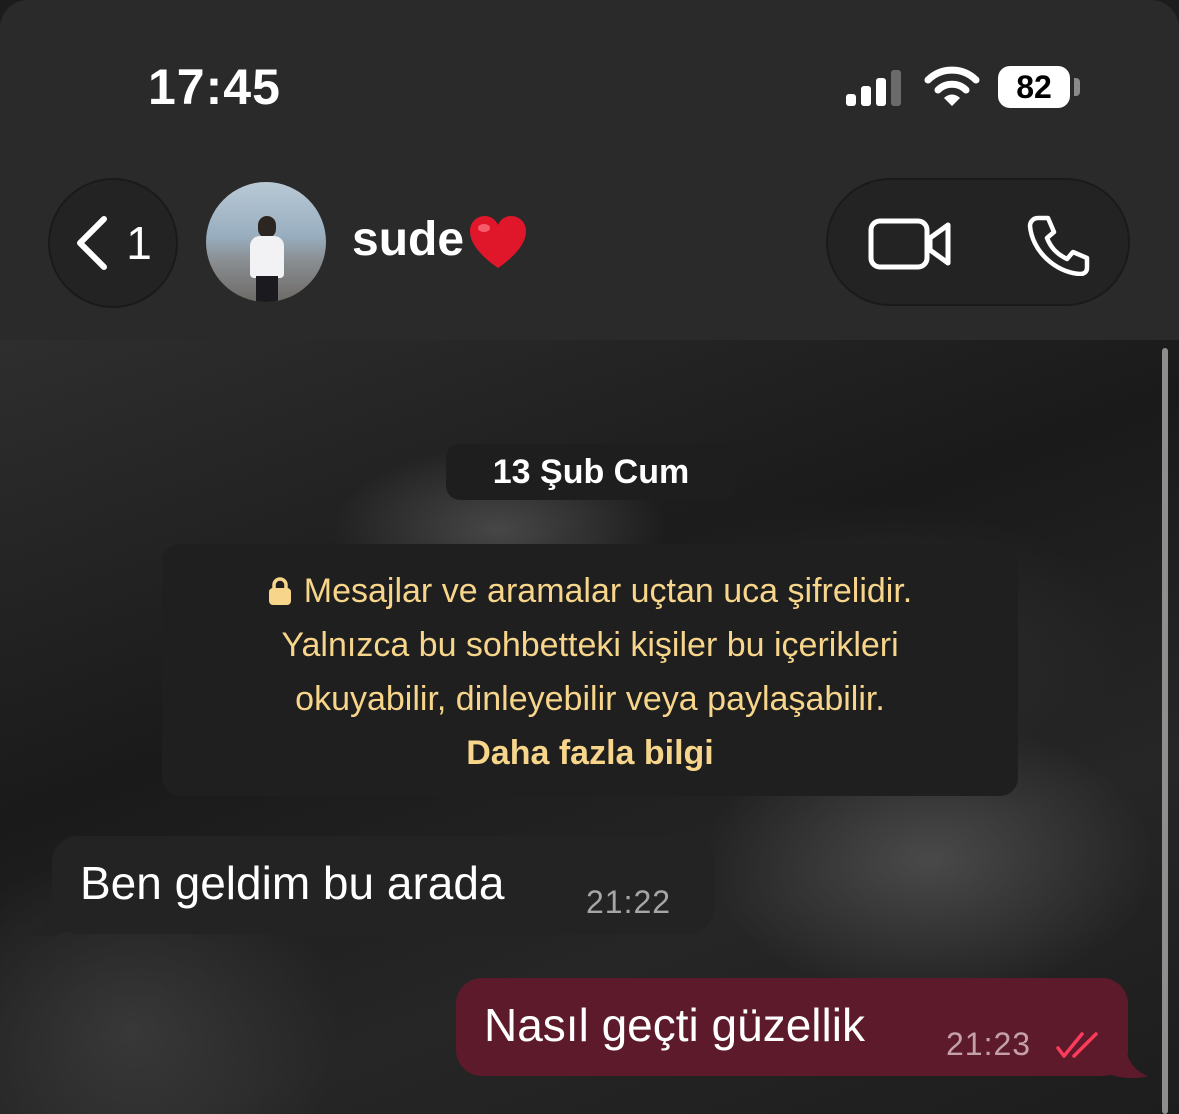  I want to click on call-actions, so click(978, 242).